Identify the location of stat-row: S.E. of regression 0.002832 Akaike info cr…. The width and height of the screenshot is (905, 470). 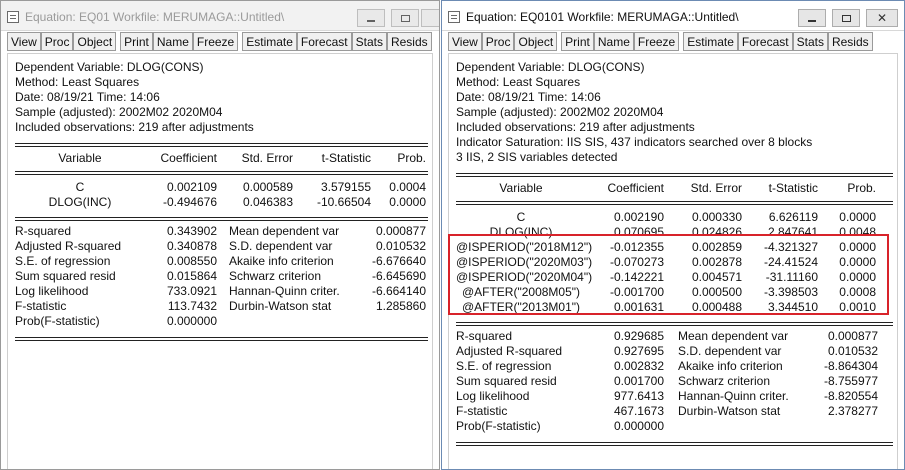
(676, 366).